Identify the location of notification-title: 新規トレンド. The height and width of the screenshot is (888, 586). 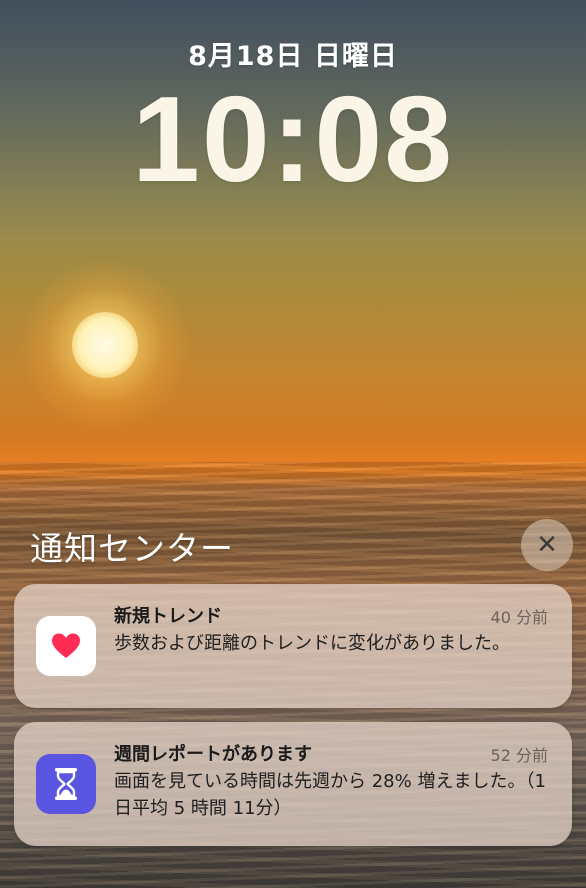
(168, 616).